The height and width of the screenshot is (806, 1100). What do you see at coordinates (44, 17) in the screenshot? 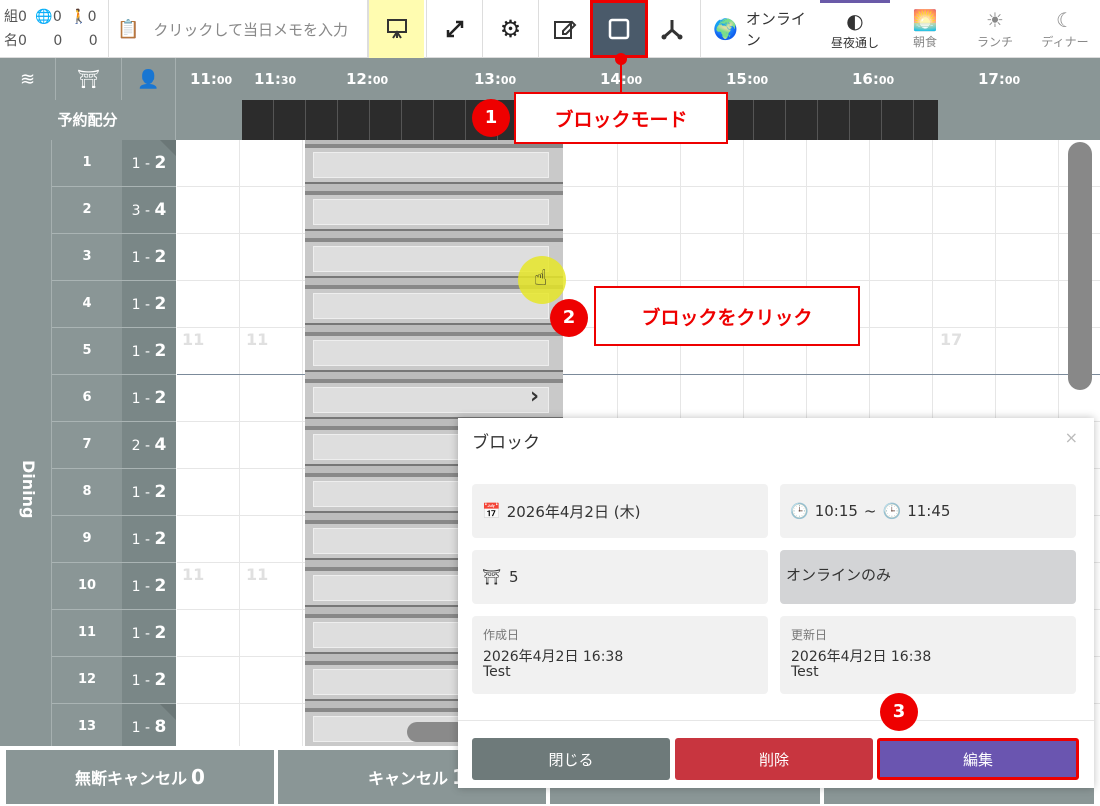
I see `globe-icon: 🌐` at bounding box center [44, 17].